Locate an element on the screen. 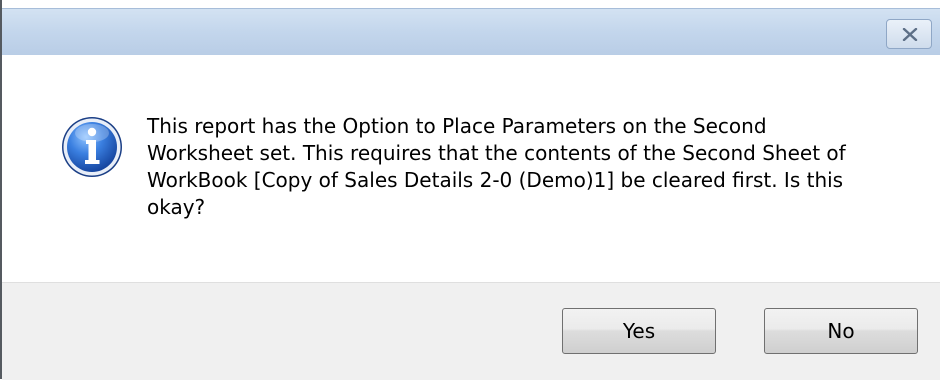  no-button: No is located at coordinates (841, 331).